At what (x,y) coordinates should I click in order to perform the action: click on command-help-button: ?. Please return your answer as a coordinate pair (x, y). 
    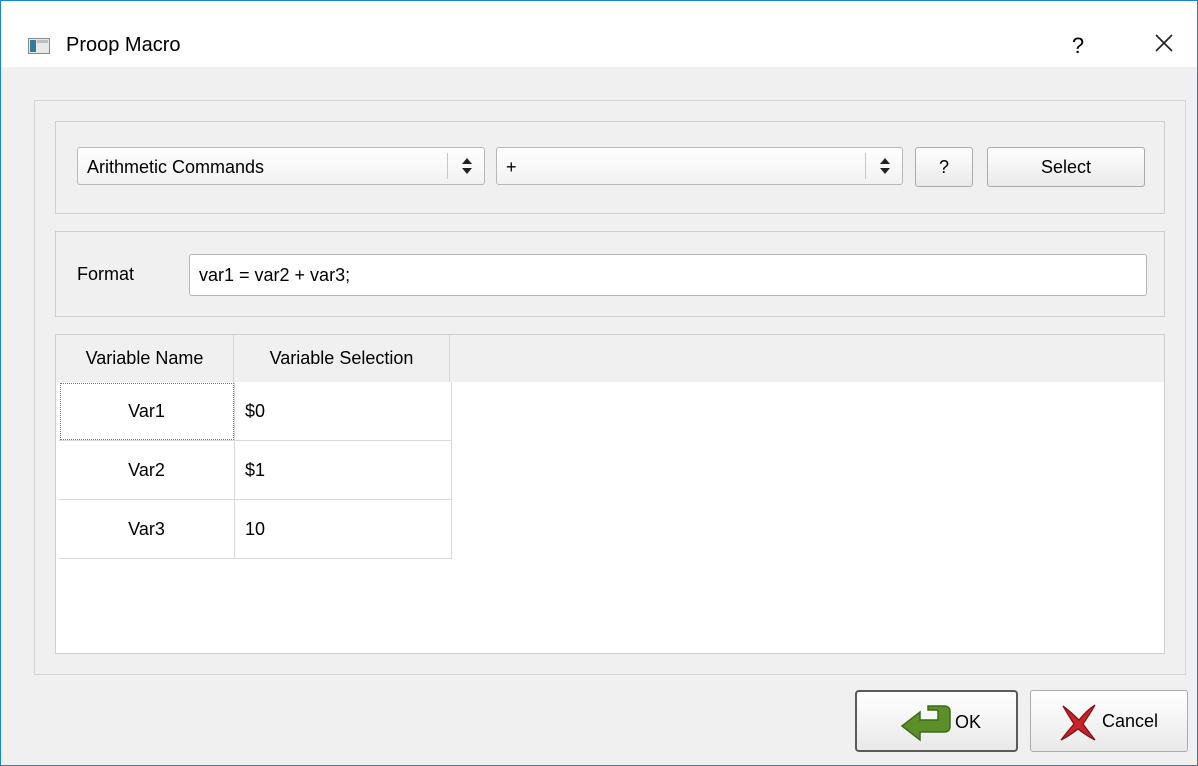
    Looking at the image, I should click on (944, 167).